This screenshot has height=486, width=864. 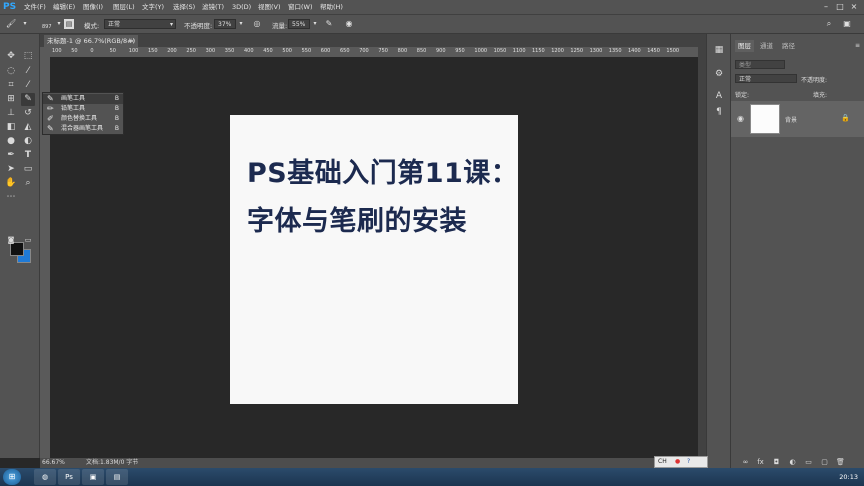 What do you see at coordinates (116, 128) in the screenshot?
I see `flyout-item-shortcut: B` at bounding box center [116, 128].